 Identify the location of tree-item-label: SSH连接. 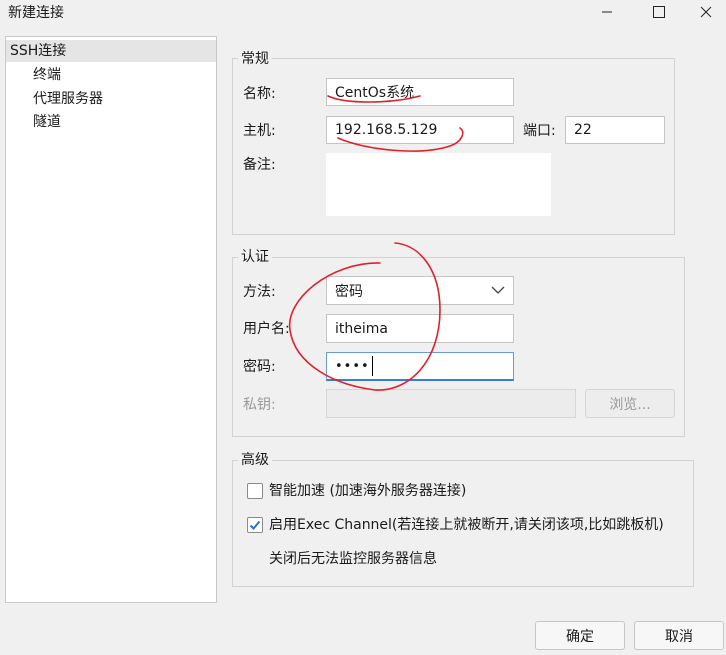
(38, 51).